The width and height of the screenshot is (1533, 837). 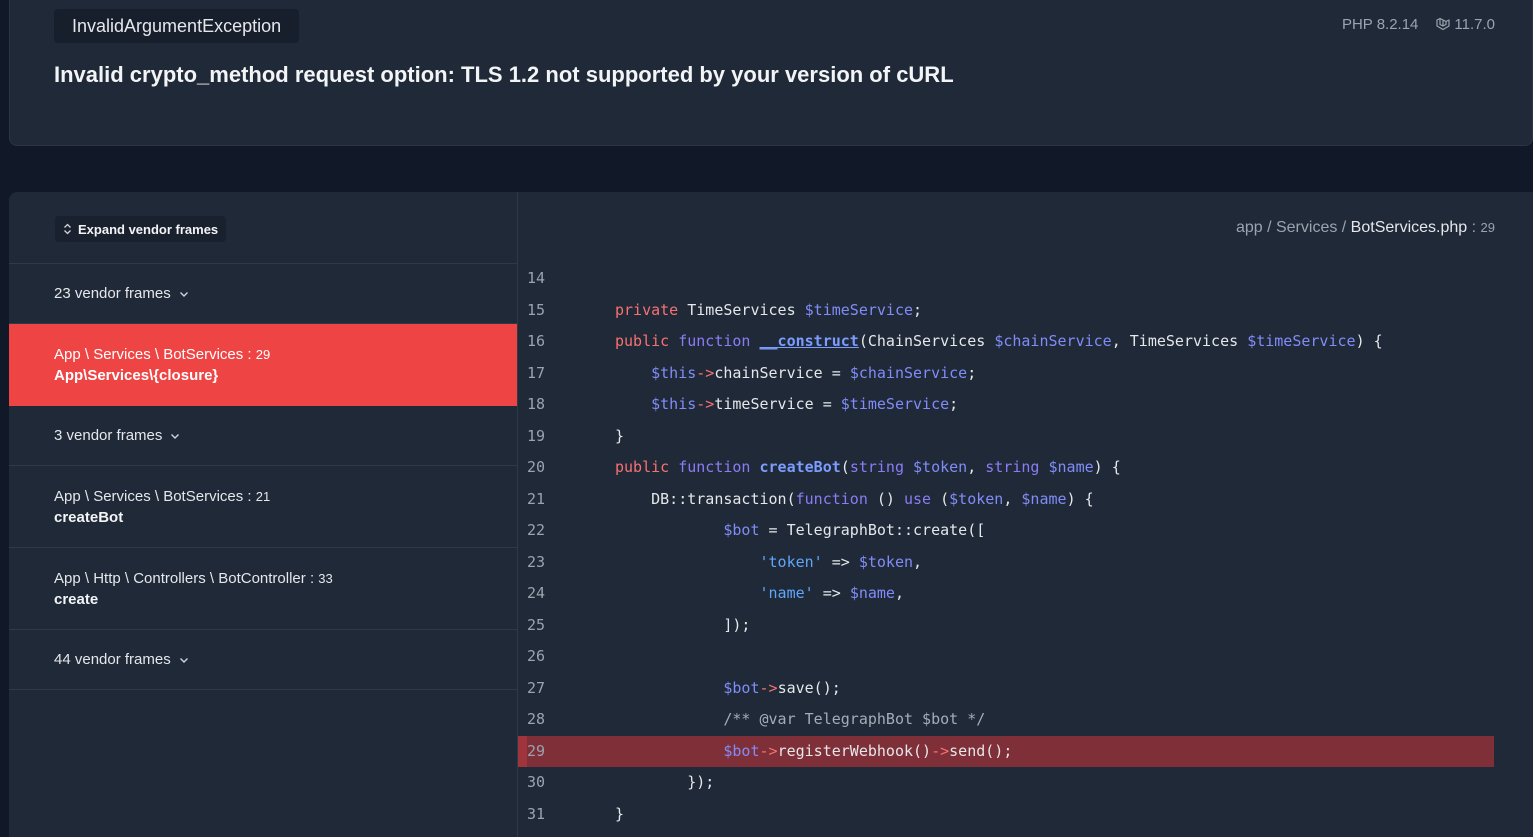 What do you see at coordinates (536, 309) in the screenshot?
I see `line-number: 15` at bounding box center [536, 309].